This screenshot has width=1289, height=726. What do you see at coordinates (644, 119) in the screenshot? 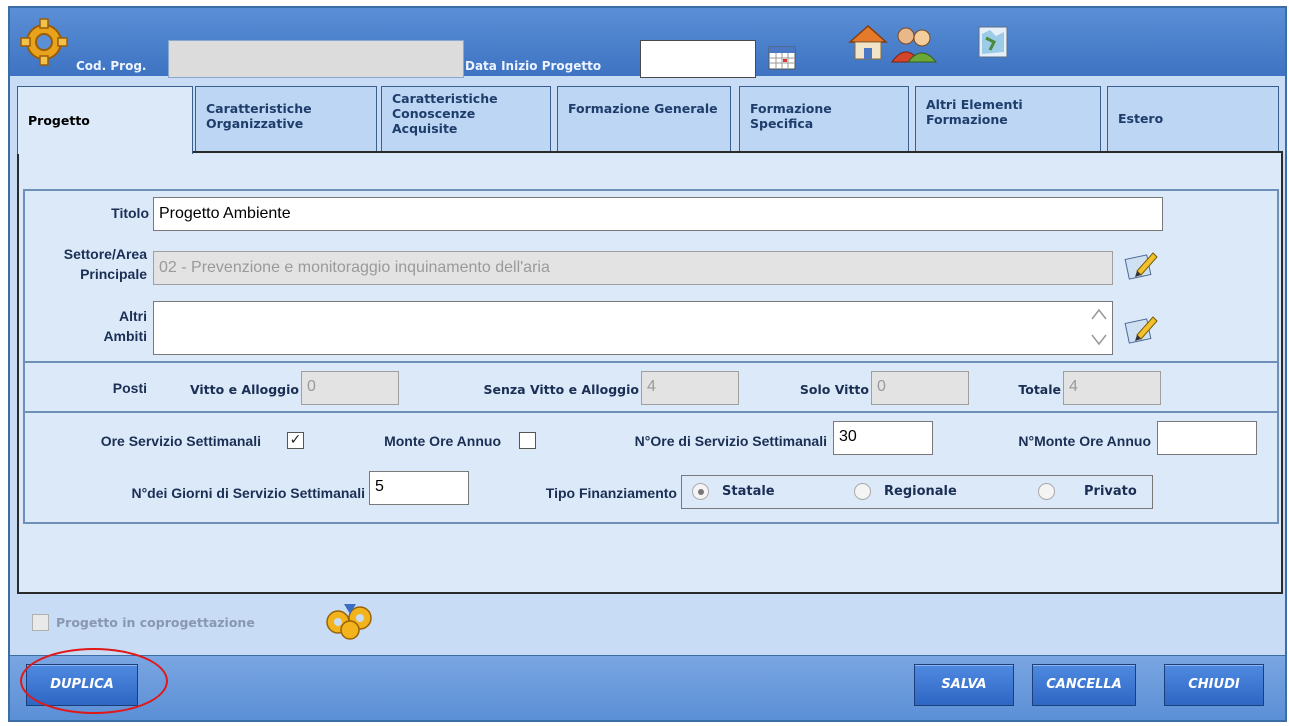
I see `tab-formazione-generale: Formazione Generale` at bounding box center [644, 119].